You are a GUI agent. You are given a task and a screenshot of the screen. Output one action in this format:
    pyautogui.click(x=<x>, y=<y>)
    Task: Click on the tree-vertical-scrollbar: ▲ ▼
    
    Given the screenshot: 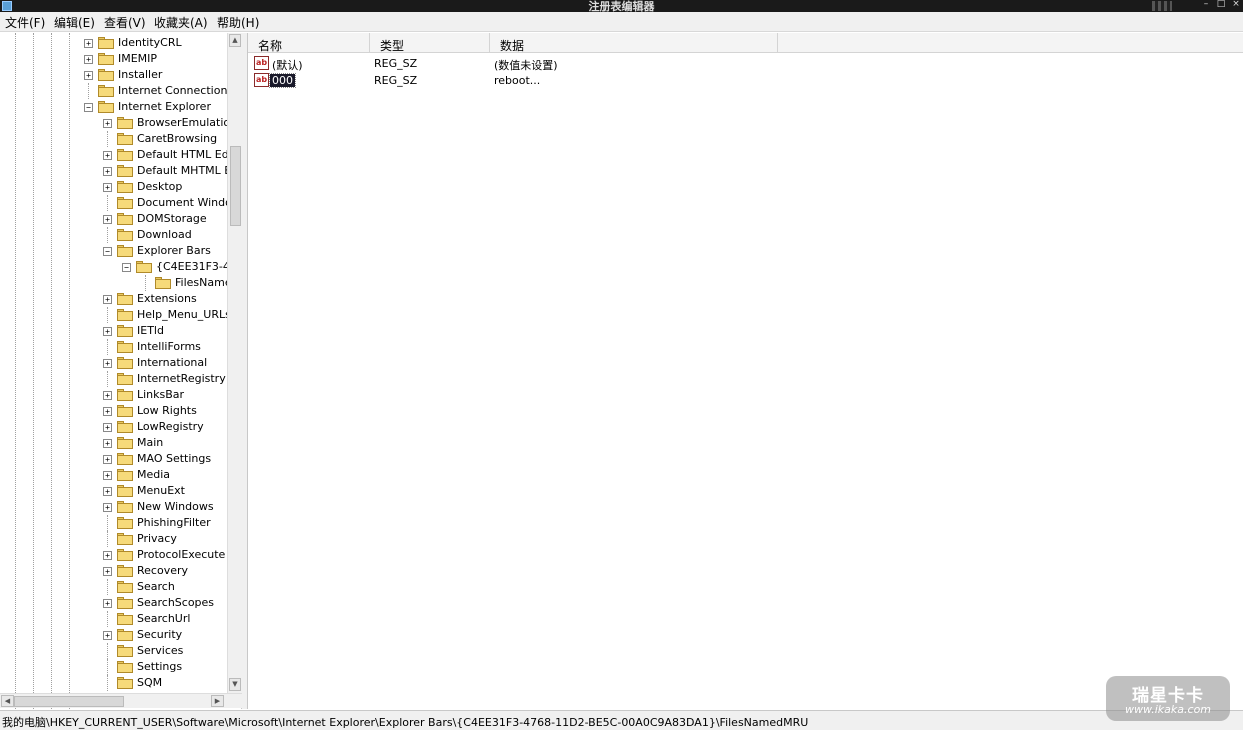 What is the action you would take?
    pyautogui.click(x=234, y=363)
    